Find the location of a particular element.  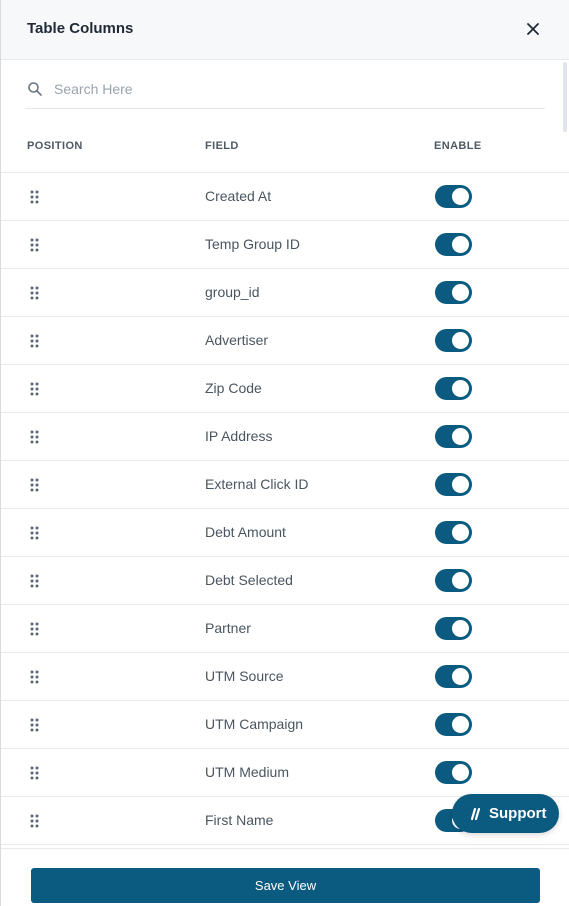

column-header-enable: ENABLE is located at coordinates (458, 146).